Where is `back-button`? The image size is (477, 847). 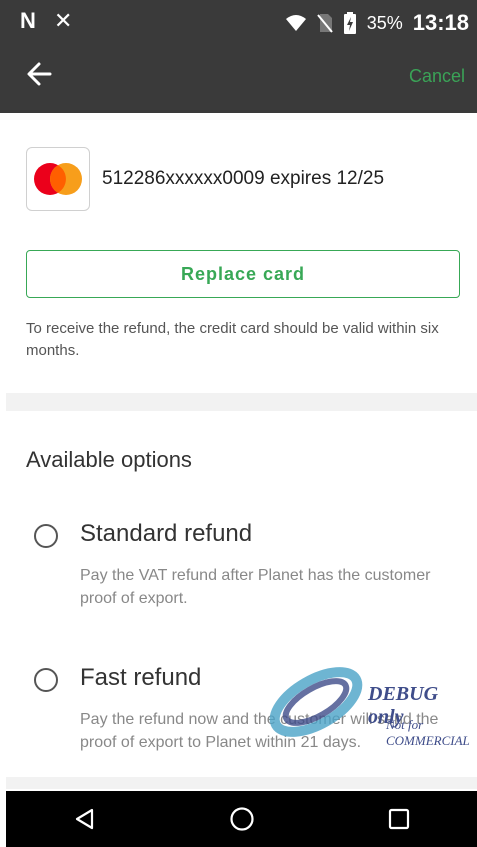
back-button is located at coordinates (39, 76).